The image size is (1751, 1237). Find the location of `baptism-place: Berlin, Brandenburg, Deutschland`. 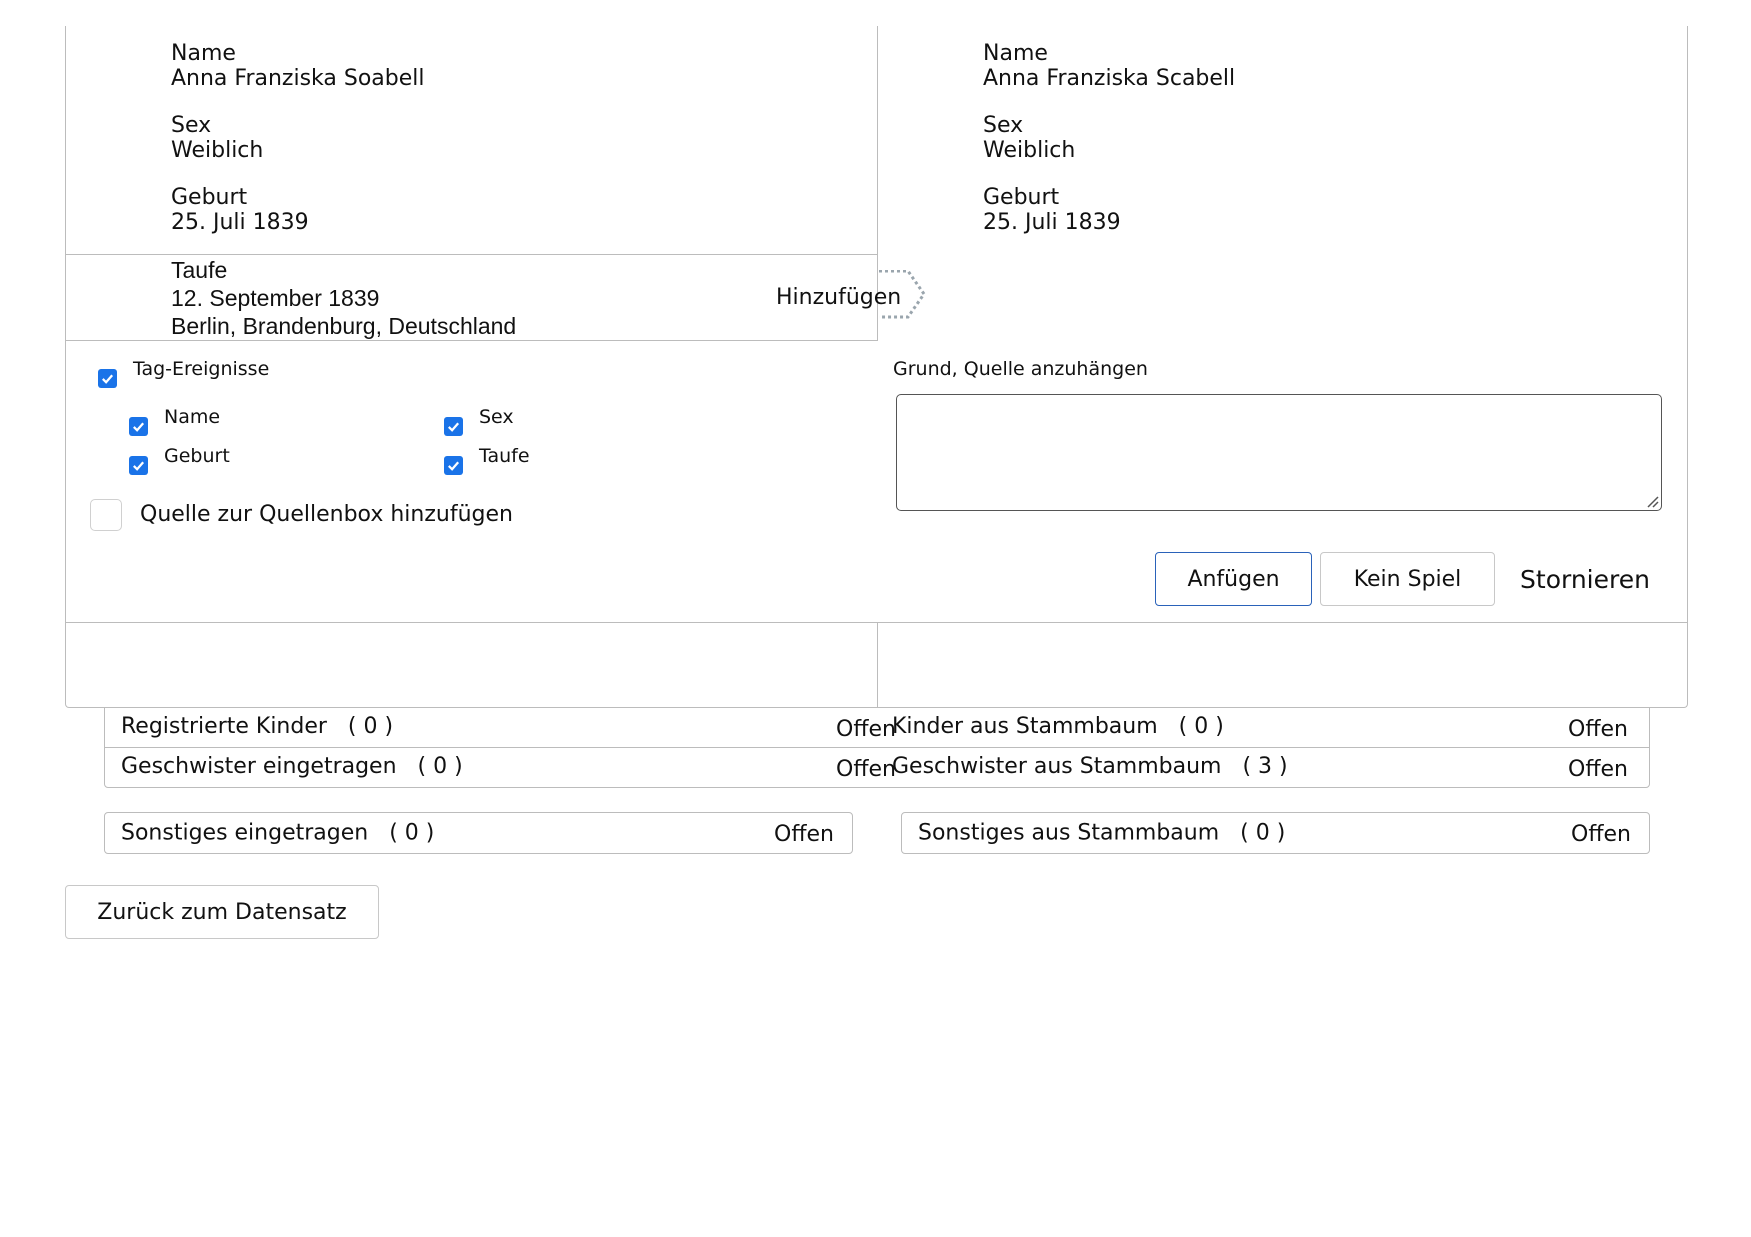

baptism-place: Berlin, Brandenburg, Deutschland is located at coordinates (344, 326).